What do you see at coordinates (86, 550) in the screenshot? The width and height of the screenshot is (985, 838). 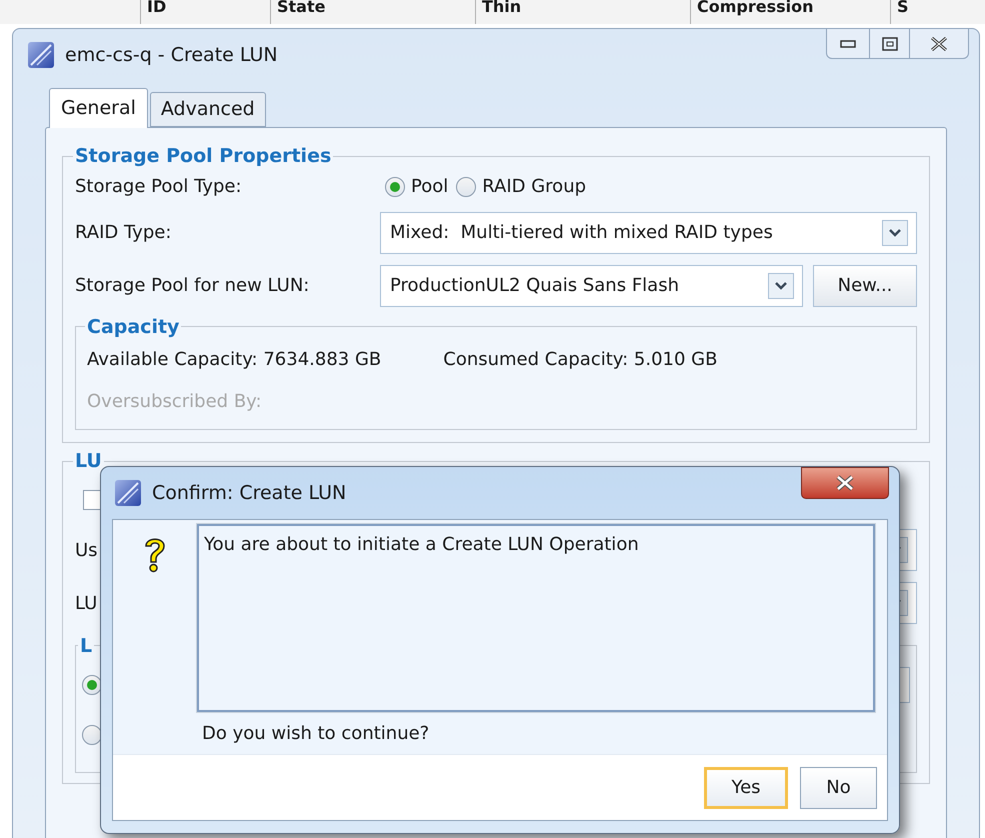 I see `field-label: Us` at bounding box center [86, 550].